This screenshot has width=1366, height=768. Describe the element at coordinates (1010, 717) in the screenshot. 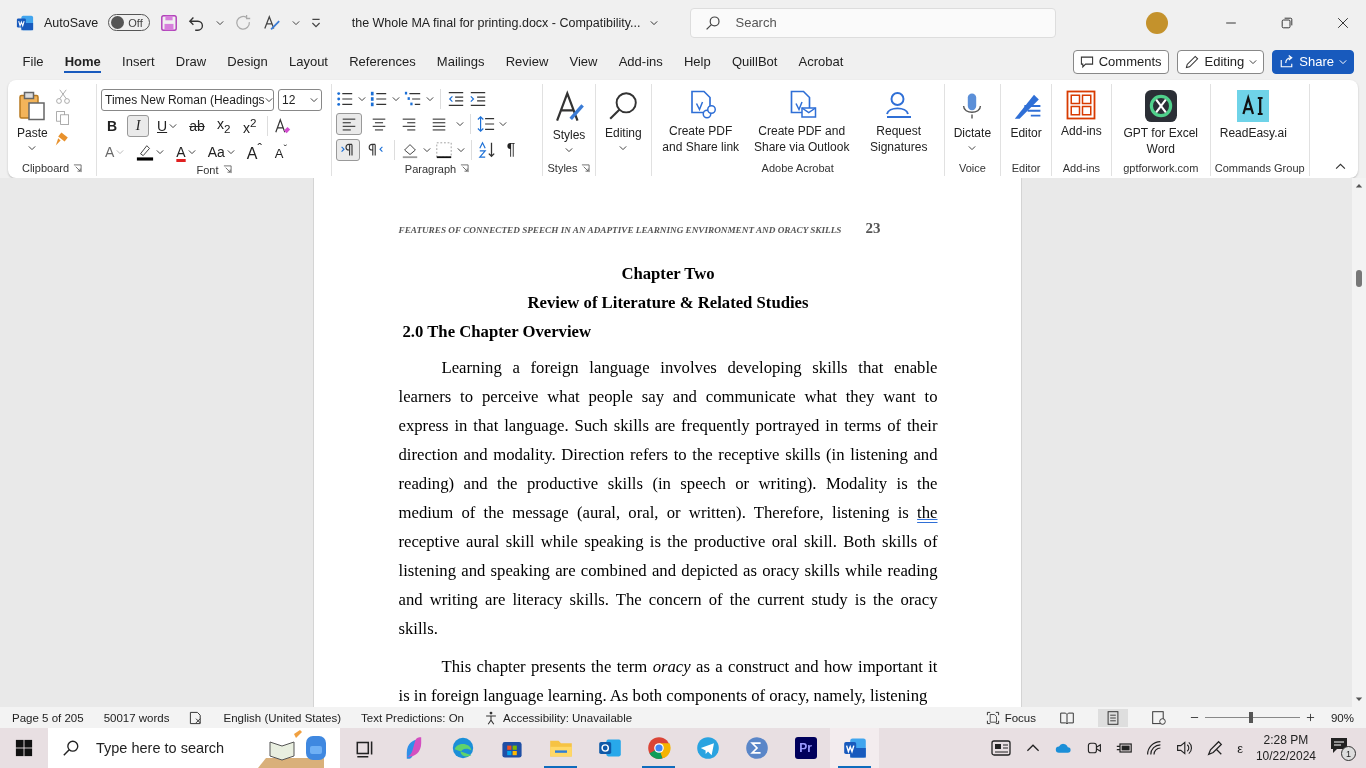

I see `focus-button: Focus` at that location.